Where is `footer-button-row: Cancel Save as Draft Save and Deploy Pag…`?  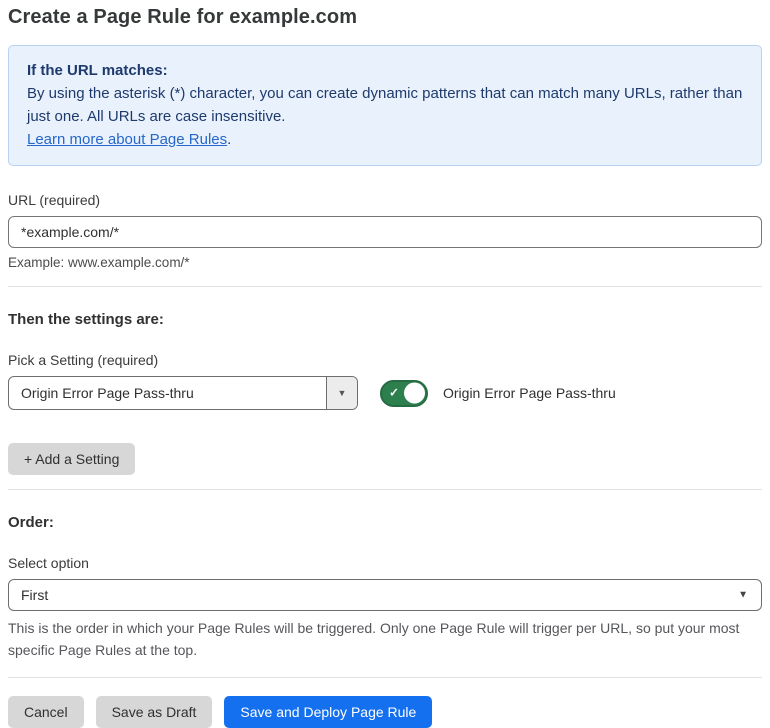 footer-button-row: Cancel Save as Draft Save and Deploy Pag… is located at coordinates (385, 712).